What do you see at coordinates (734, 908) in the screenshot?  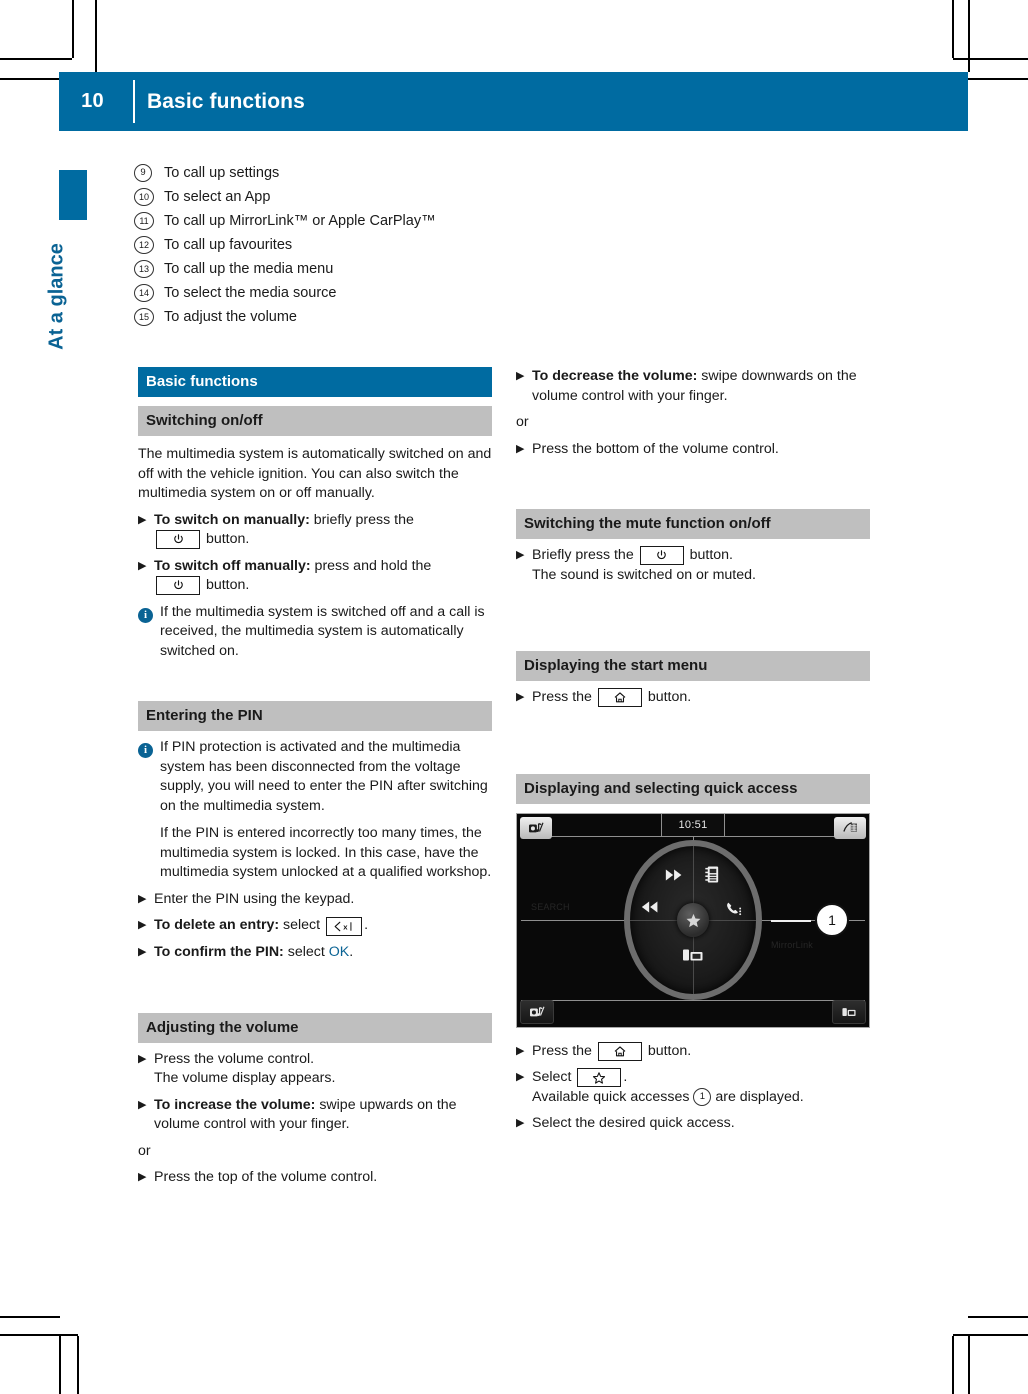 I see `telephone-icon` at bounding box center [734, 908].